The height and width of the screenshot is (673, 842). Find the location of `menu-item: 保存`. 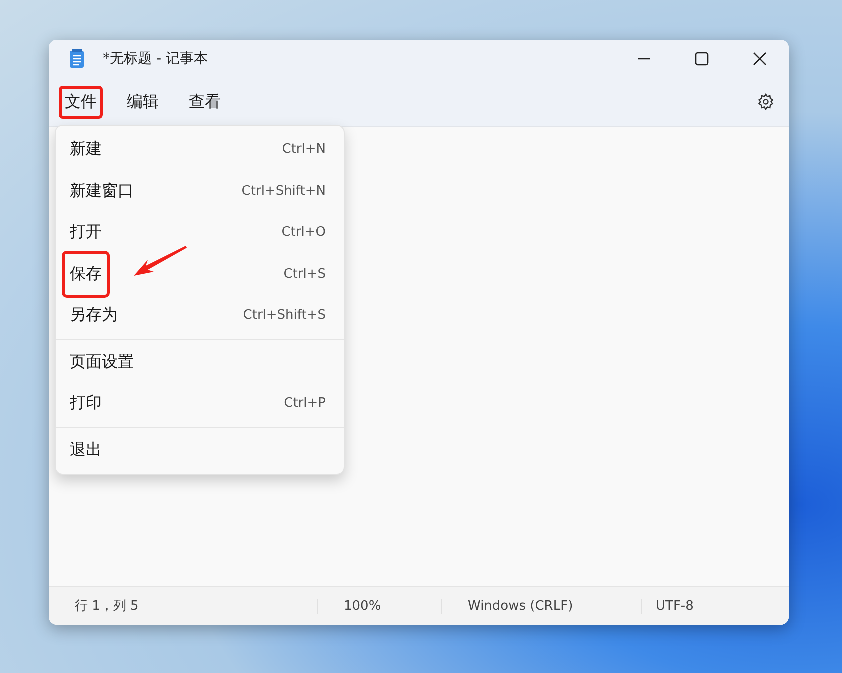

menu-item: 保存 is located at coordinates (86, 274).